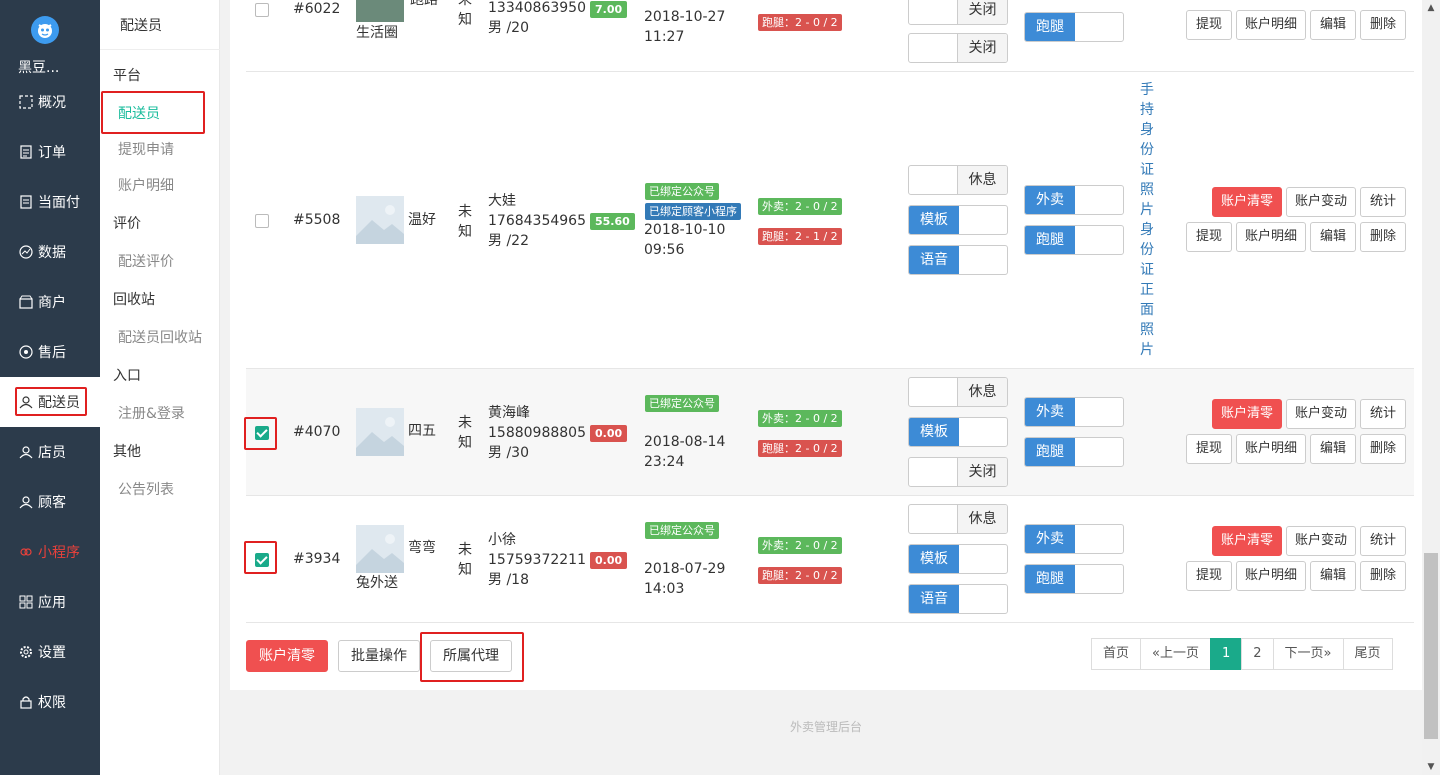  I want to click on nav-permission: 权限, so click(50, 702).